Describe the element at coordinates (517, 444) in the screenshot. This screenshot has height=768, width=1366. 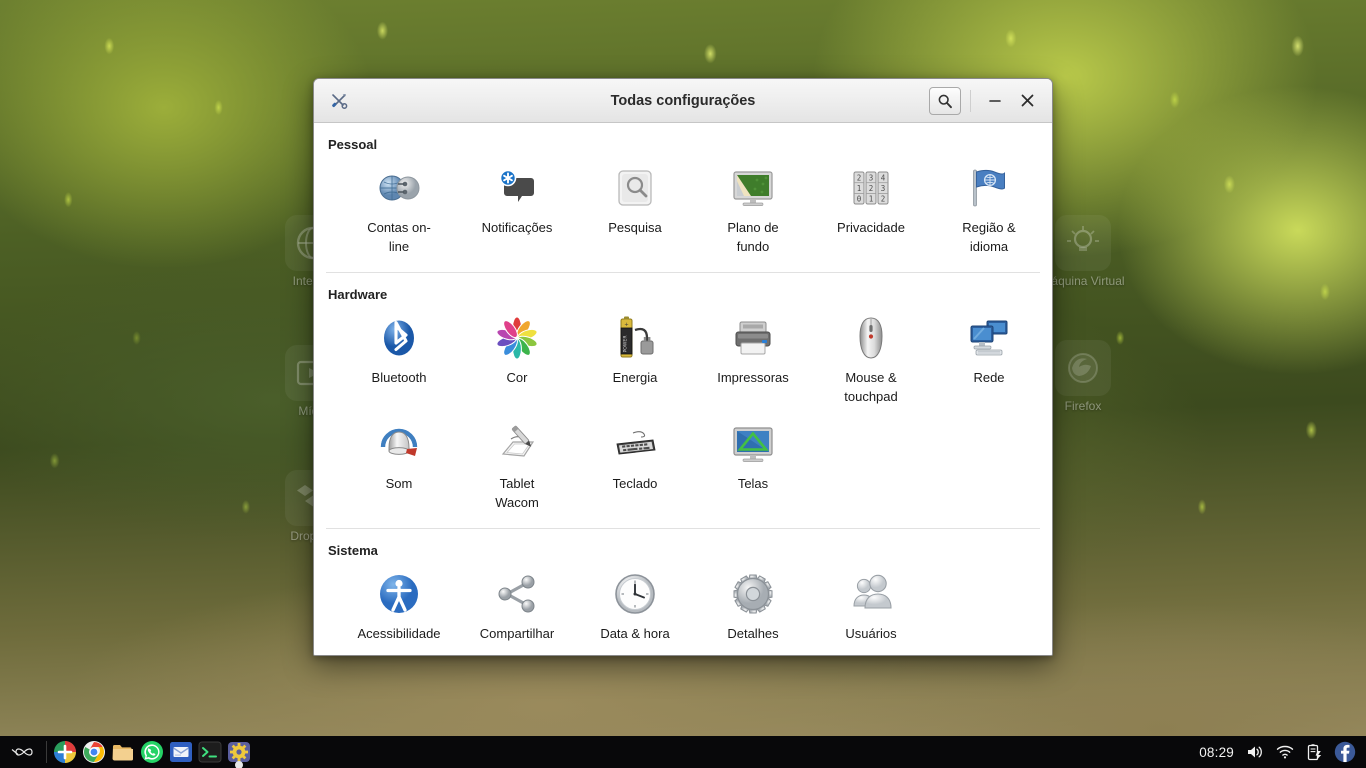
I see `wacom-tablet-icon` at that location.